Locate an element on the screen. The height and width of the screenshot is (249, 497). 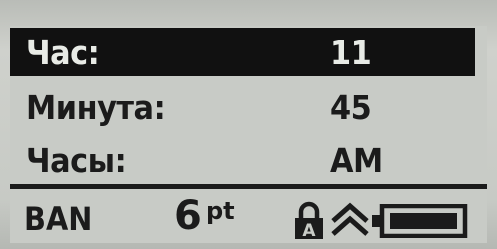
font-size-value: 6 is located at coordinates (188, 216).